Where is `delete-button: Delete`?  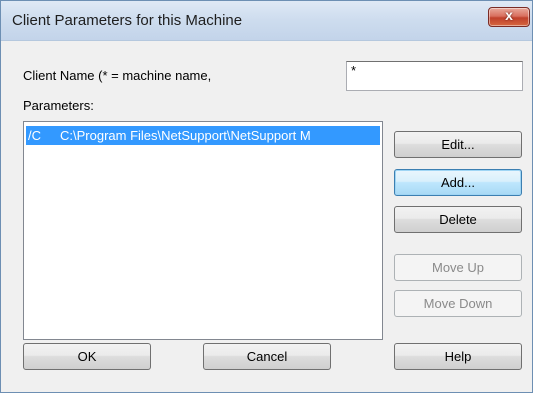 delete-button: Delete is located at coordinates (458, 219).